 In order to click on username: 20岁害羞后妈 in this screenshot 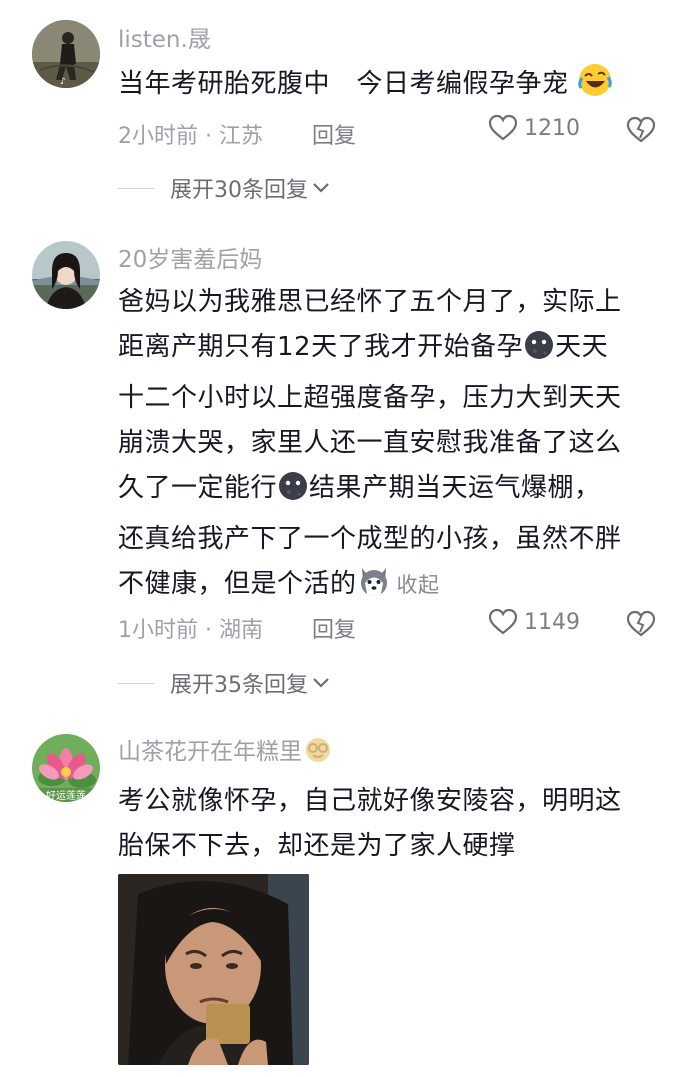, I will do `click(390, 260)`.